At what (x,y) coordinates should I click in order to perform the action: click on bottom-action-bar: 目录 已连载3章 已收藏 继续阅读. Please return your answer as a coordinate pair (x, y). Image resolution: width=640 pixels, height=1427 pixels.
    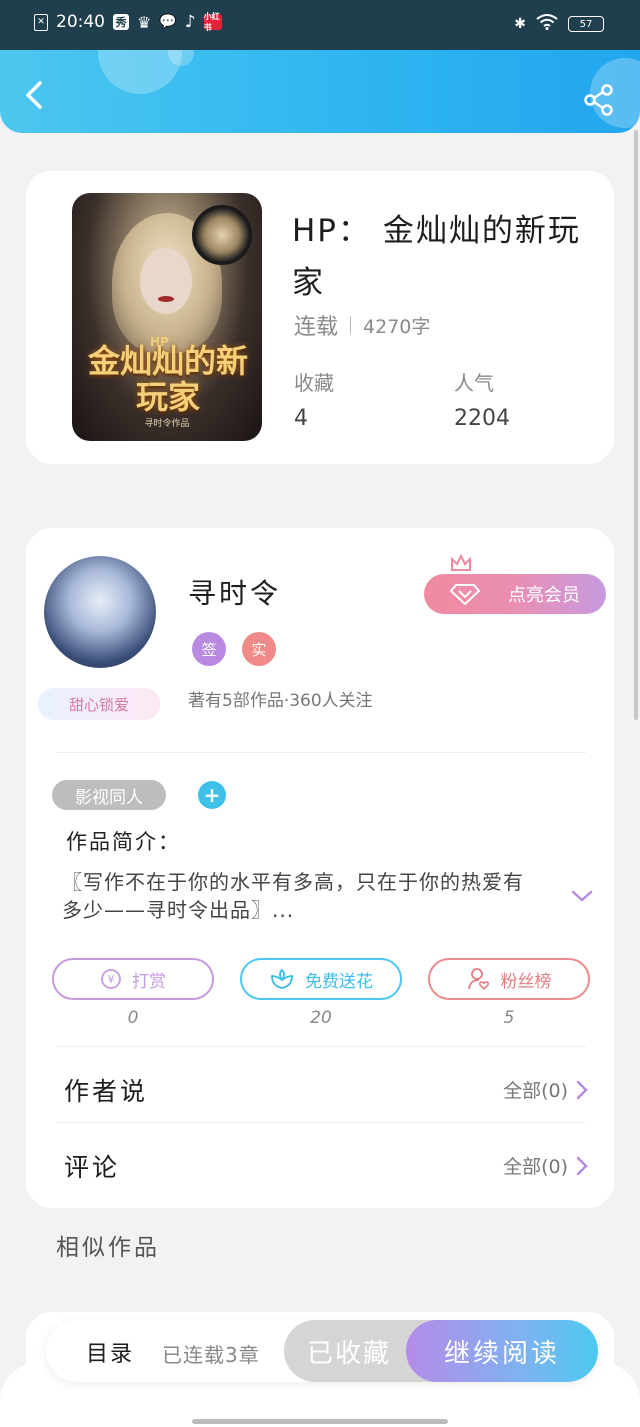
    Looking at the image, I should click on (322, 1351).